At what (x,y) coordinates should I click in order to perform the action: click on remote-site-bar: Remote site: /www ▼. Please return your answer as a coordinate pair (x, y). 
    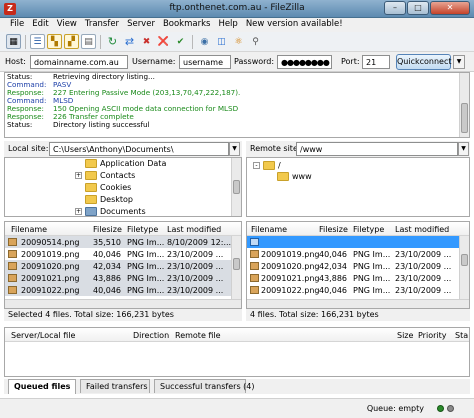
    Looking at the image, I should click on (358, 149).